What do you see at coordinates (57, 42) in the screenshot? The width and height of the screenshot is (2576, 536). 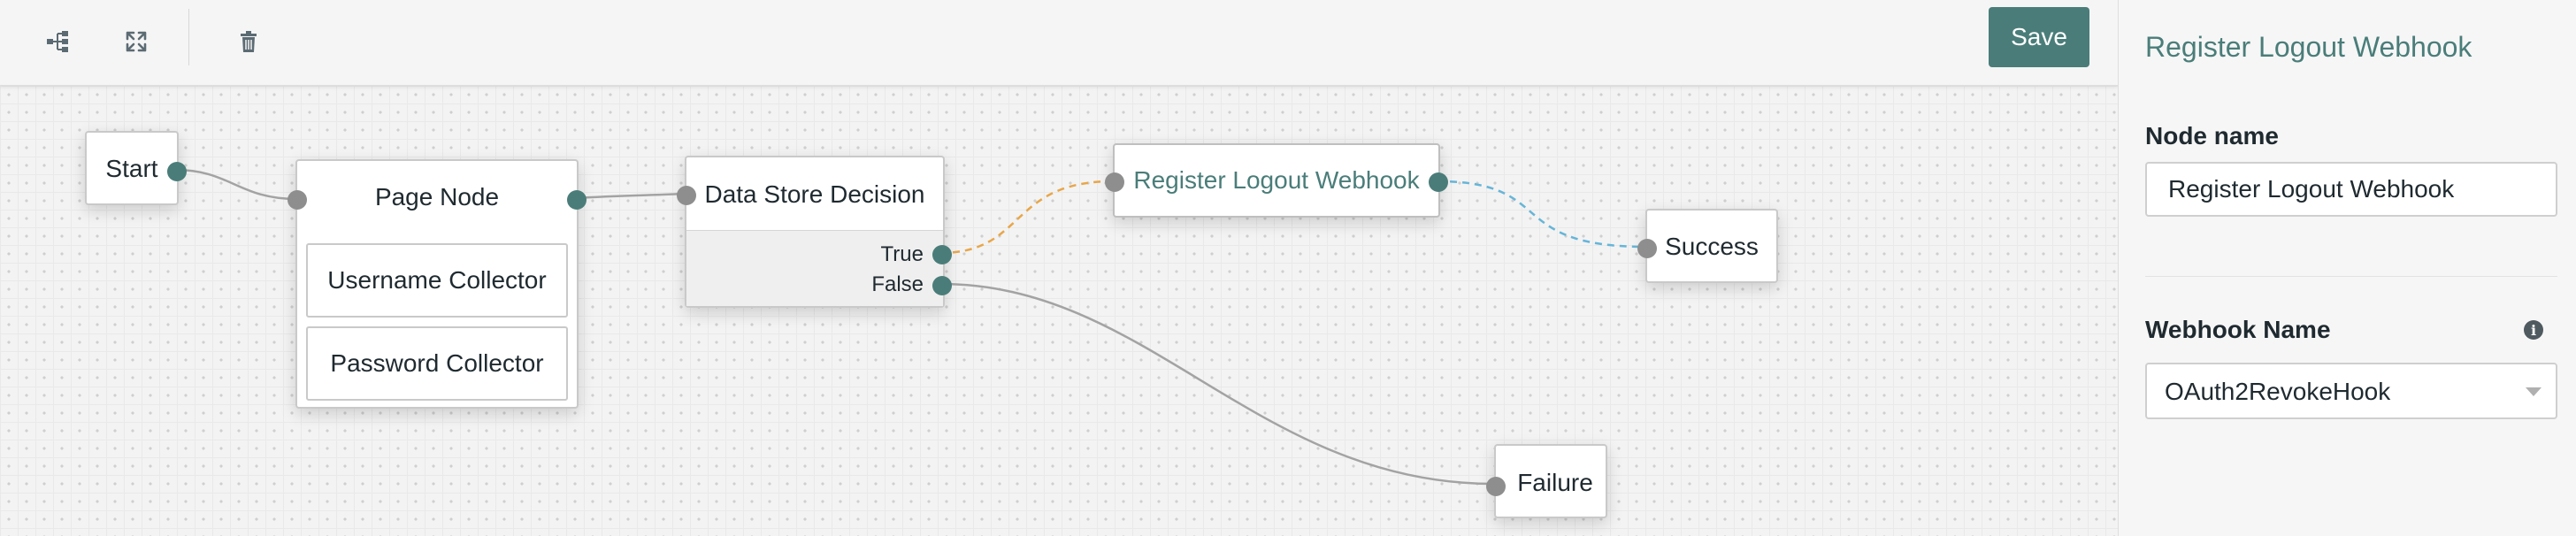 I see `tree-layout-icon` at bounding box center [57, 42].